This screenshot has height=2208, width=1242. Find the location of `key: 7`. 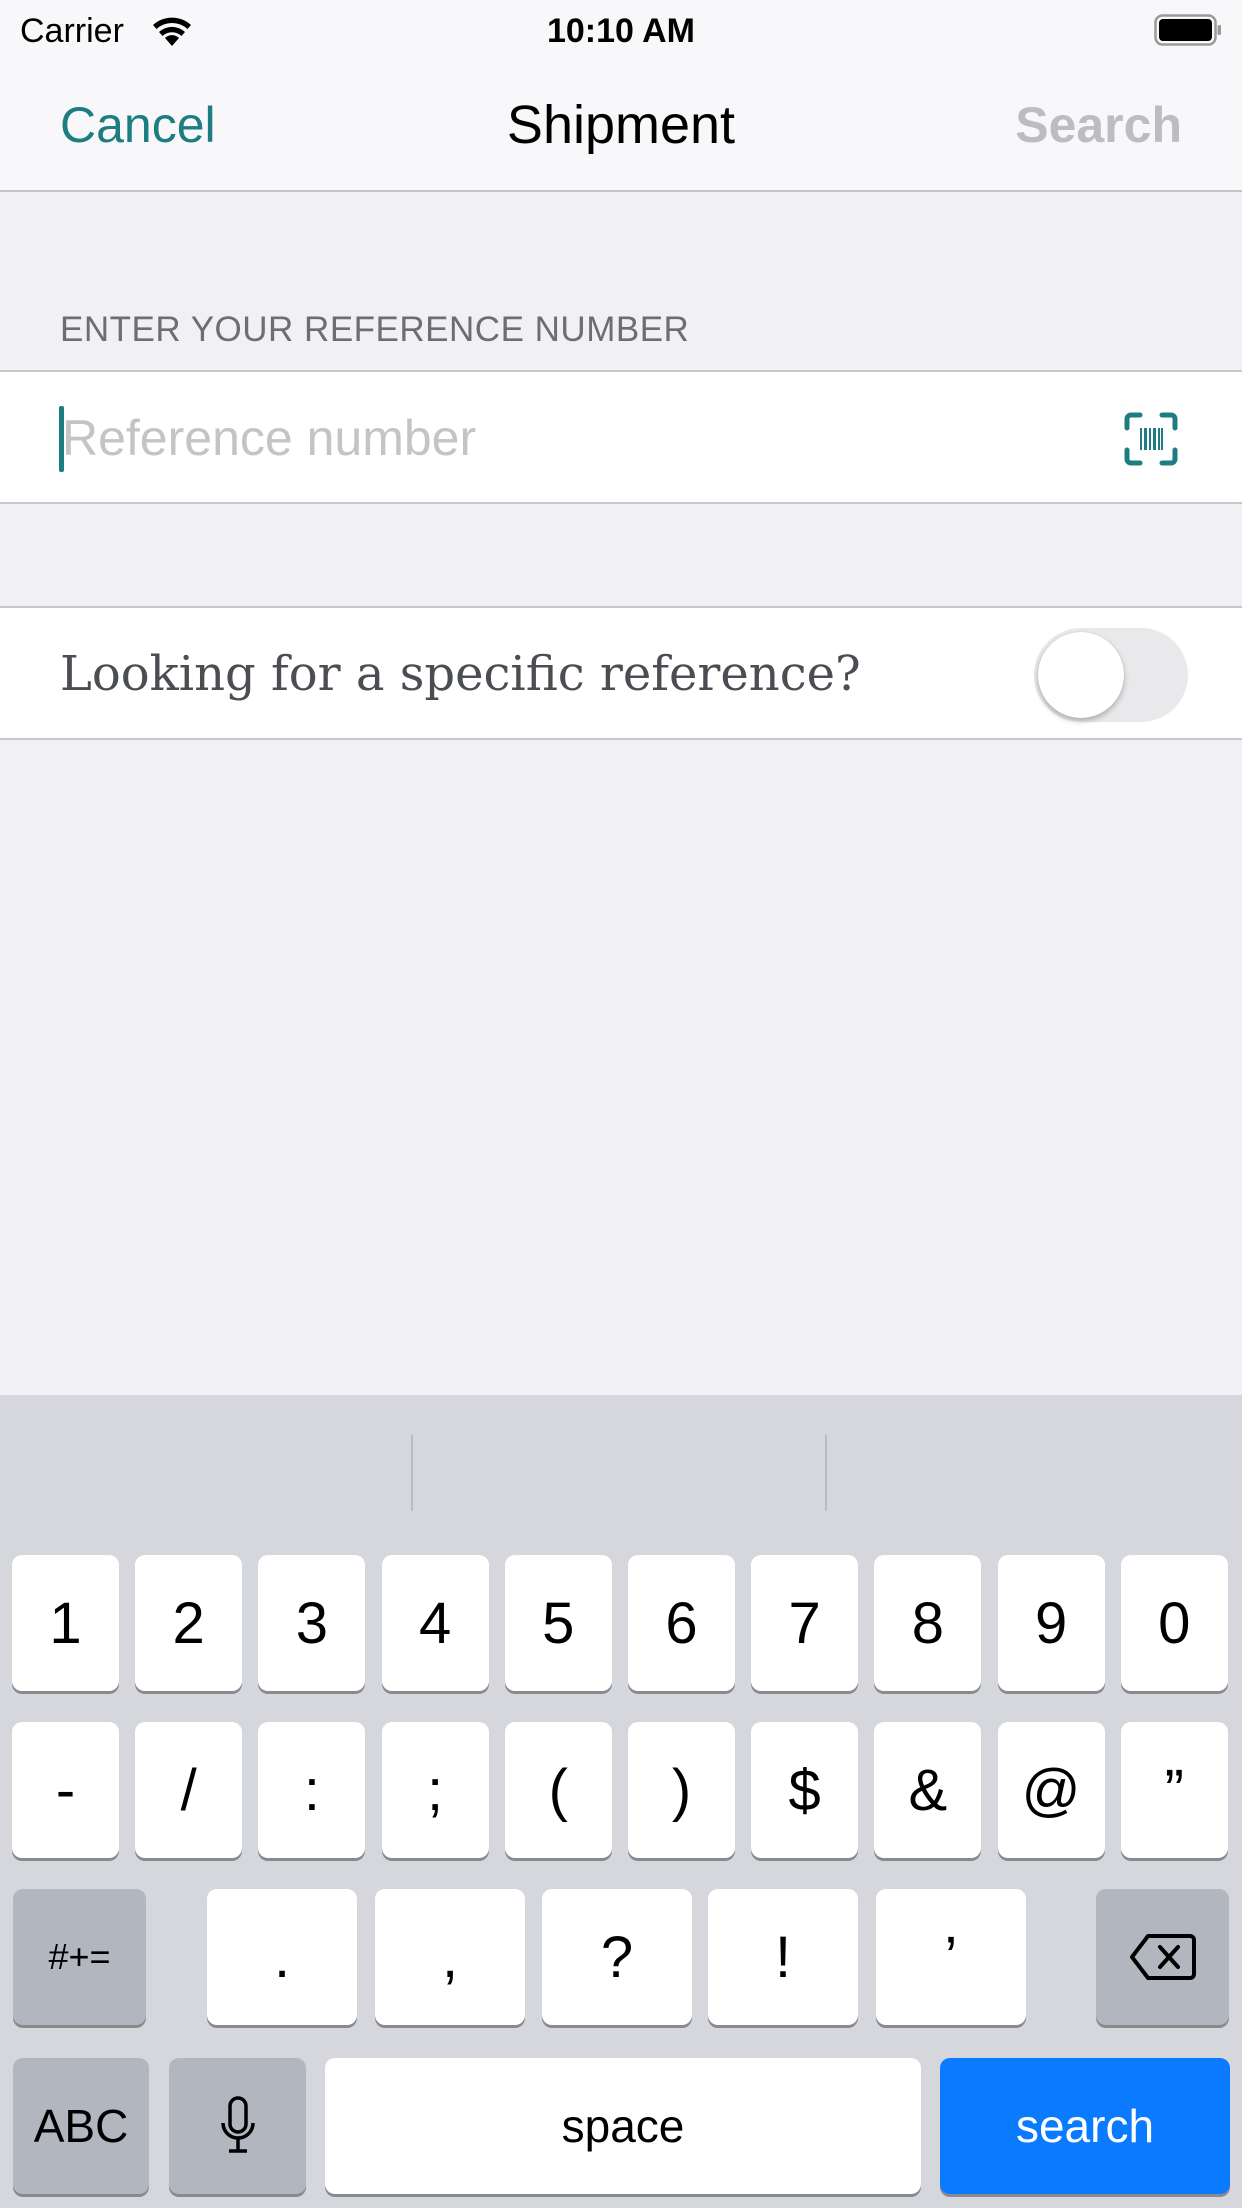

key: 7 is located at coordinates (805, 1623).